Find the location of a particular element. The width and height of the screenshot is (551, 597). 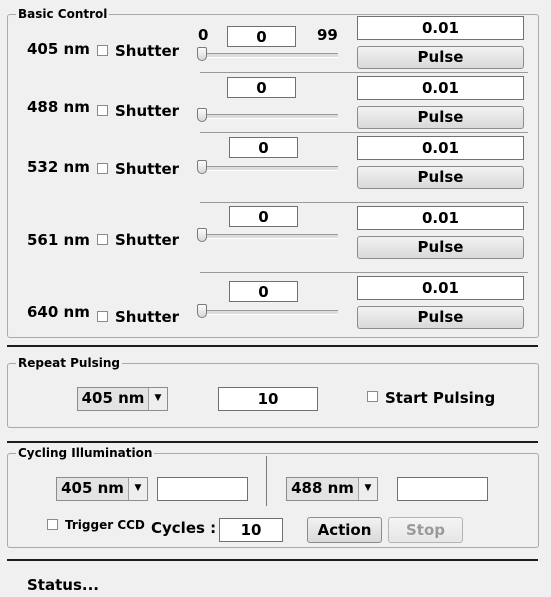

cycle-value-b-input is located at coordinates (442, 489).